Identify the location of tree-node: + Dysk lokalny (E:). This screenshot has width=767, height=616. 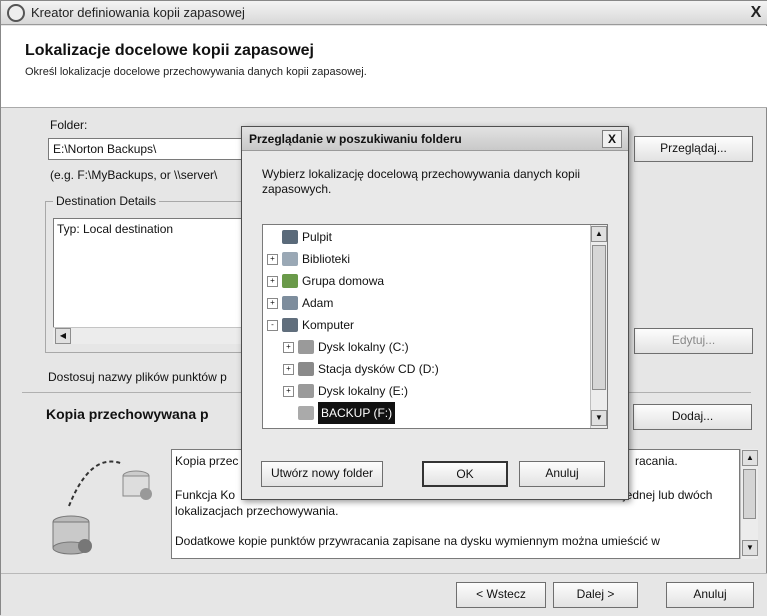
(427, 391).